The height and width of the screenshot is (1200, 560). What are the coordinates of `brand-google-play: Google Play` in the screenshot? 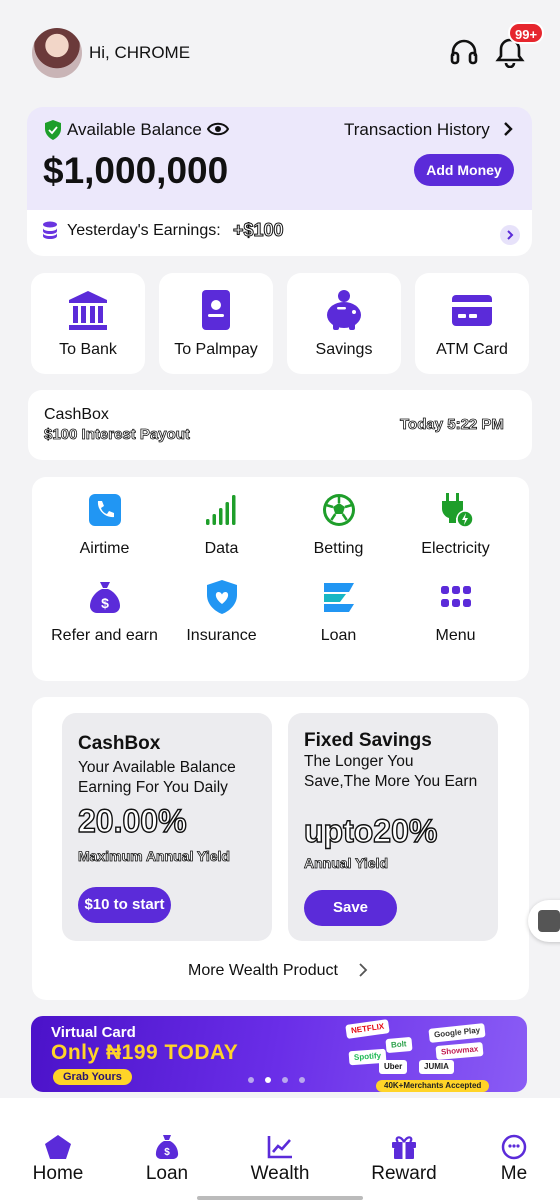 It's located at (457, 1033).